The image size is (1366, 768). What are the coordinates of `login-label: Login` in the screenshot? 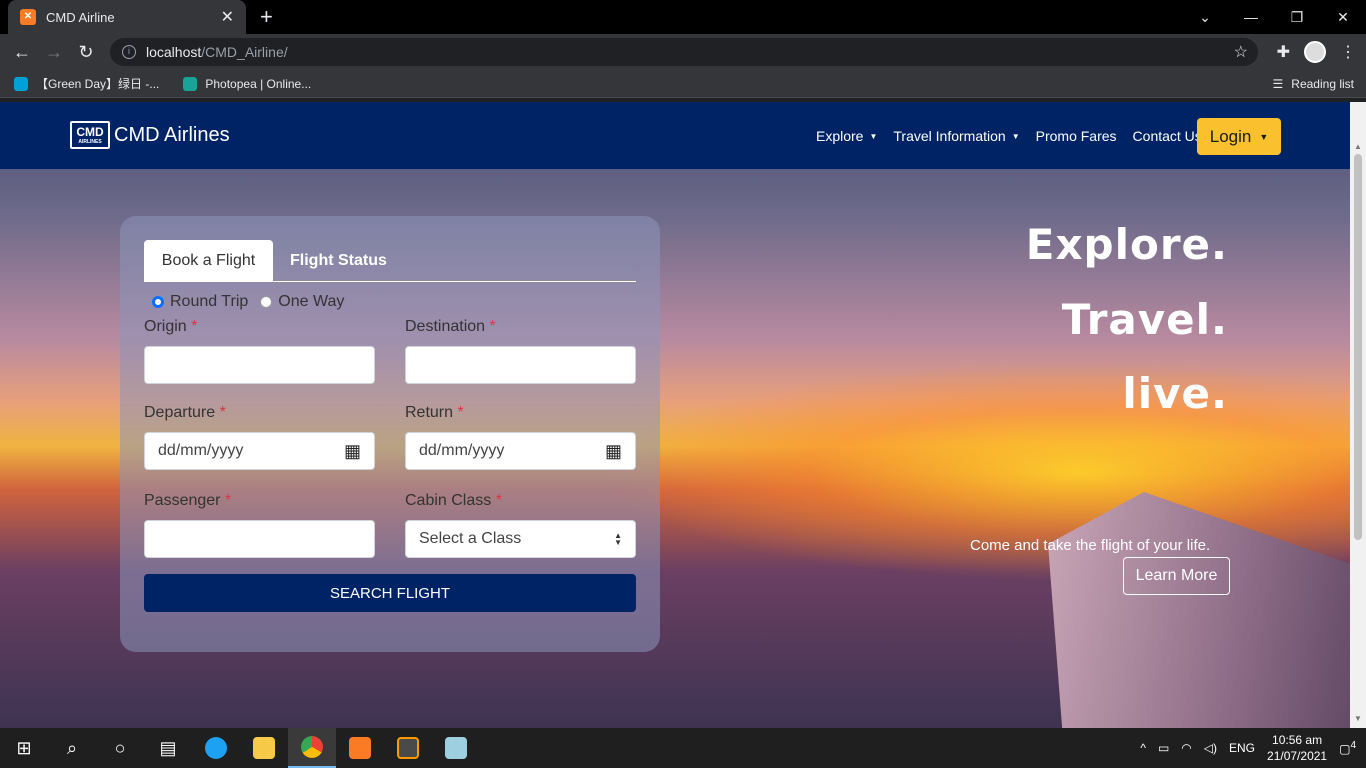 It's located at (1230, 136).